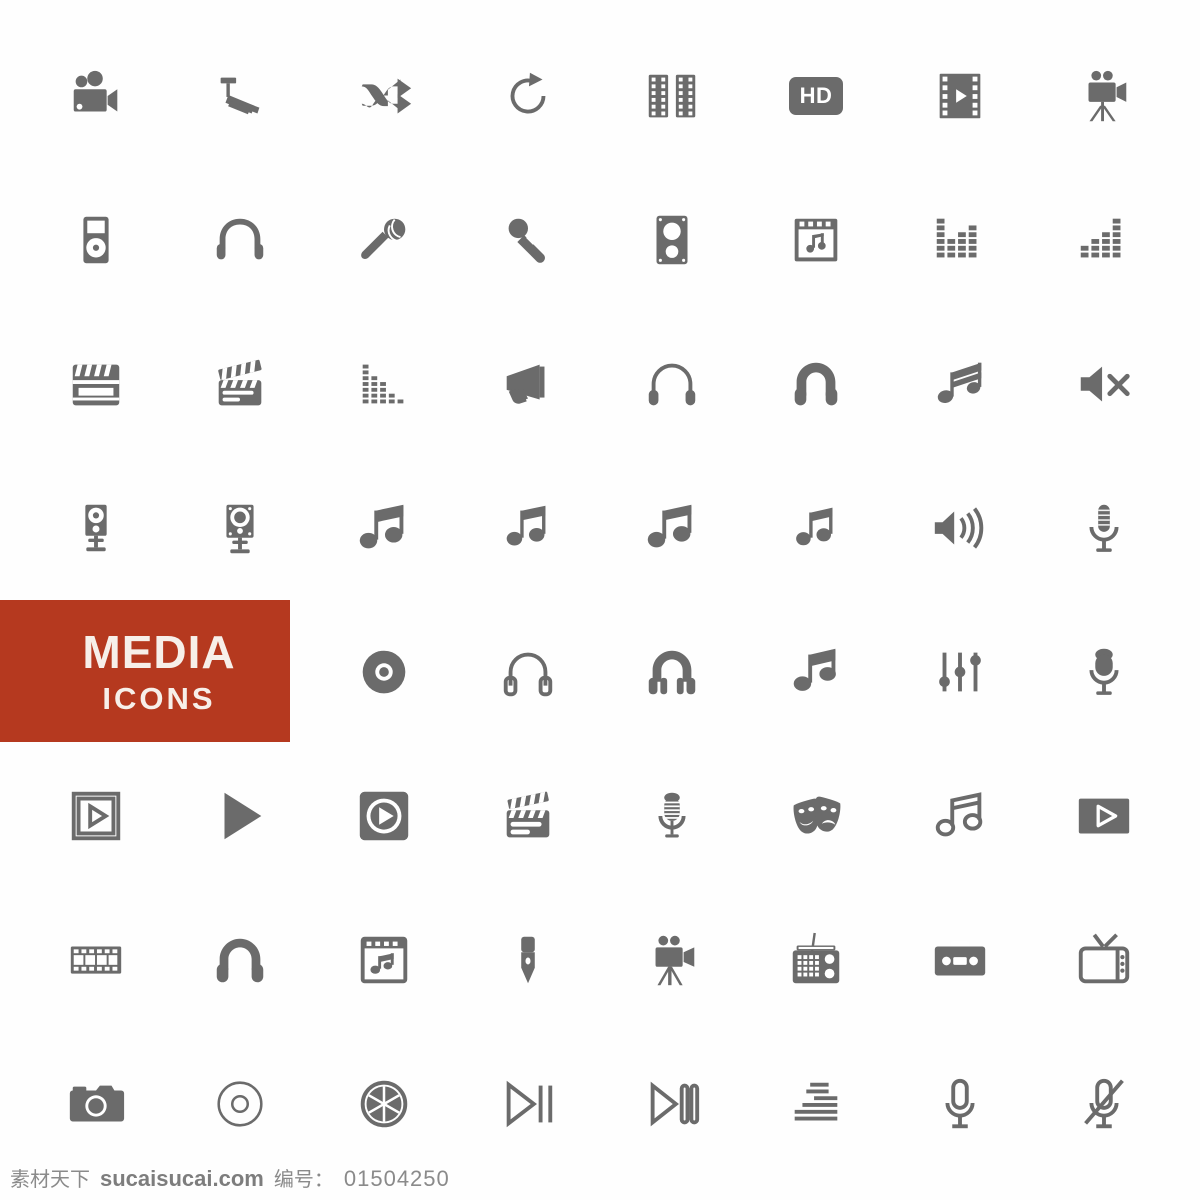  I want to click on theater-masks-icon, so click(816, 816).